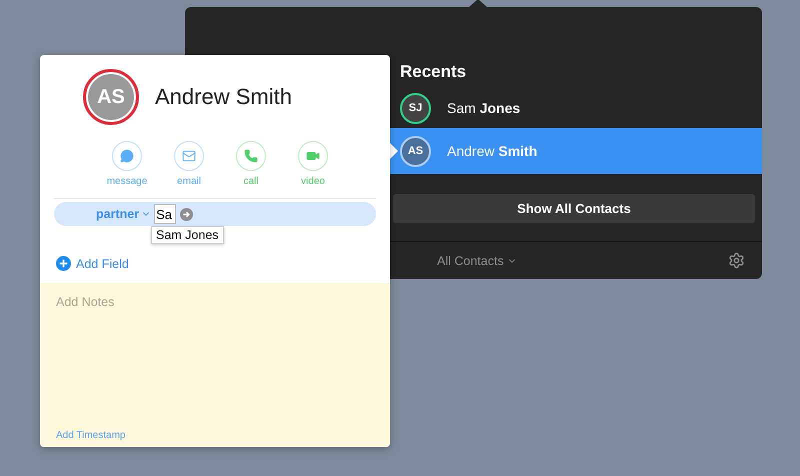  Describe the element at coordinates (483, 108) in the screenshot. I see `contact-name: Sam Jones` at that location.